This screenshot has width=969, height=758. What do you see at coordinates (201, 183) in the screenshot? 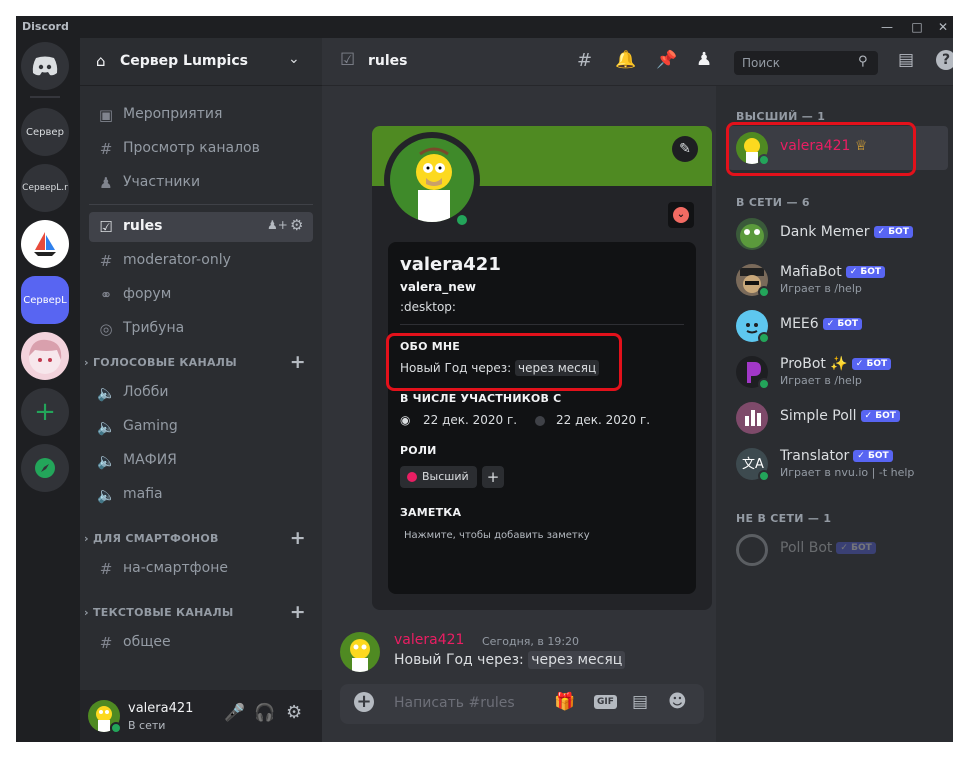
I see `sidebar-item-members: ♟ Участники` at bounding box center [201, 183].